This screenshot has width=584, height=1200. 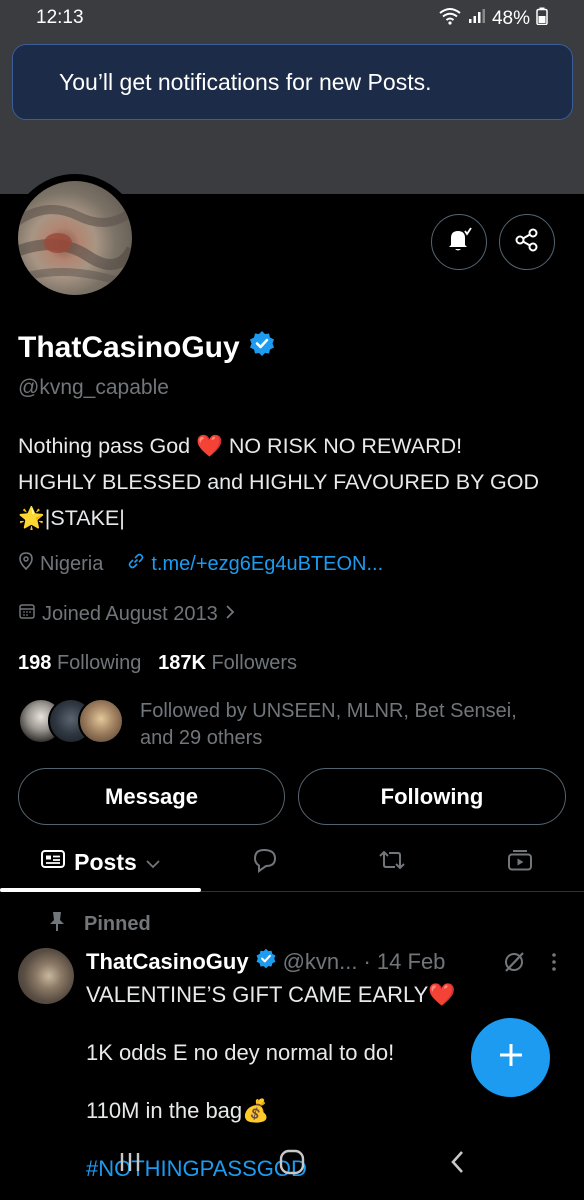 What do you see at coordinates (129, 347) in the screenshot?
I see `profile-display-name: ThatCasinoGuy` at bounding box center [129, 347].